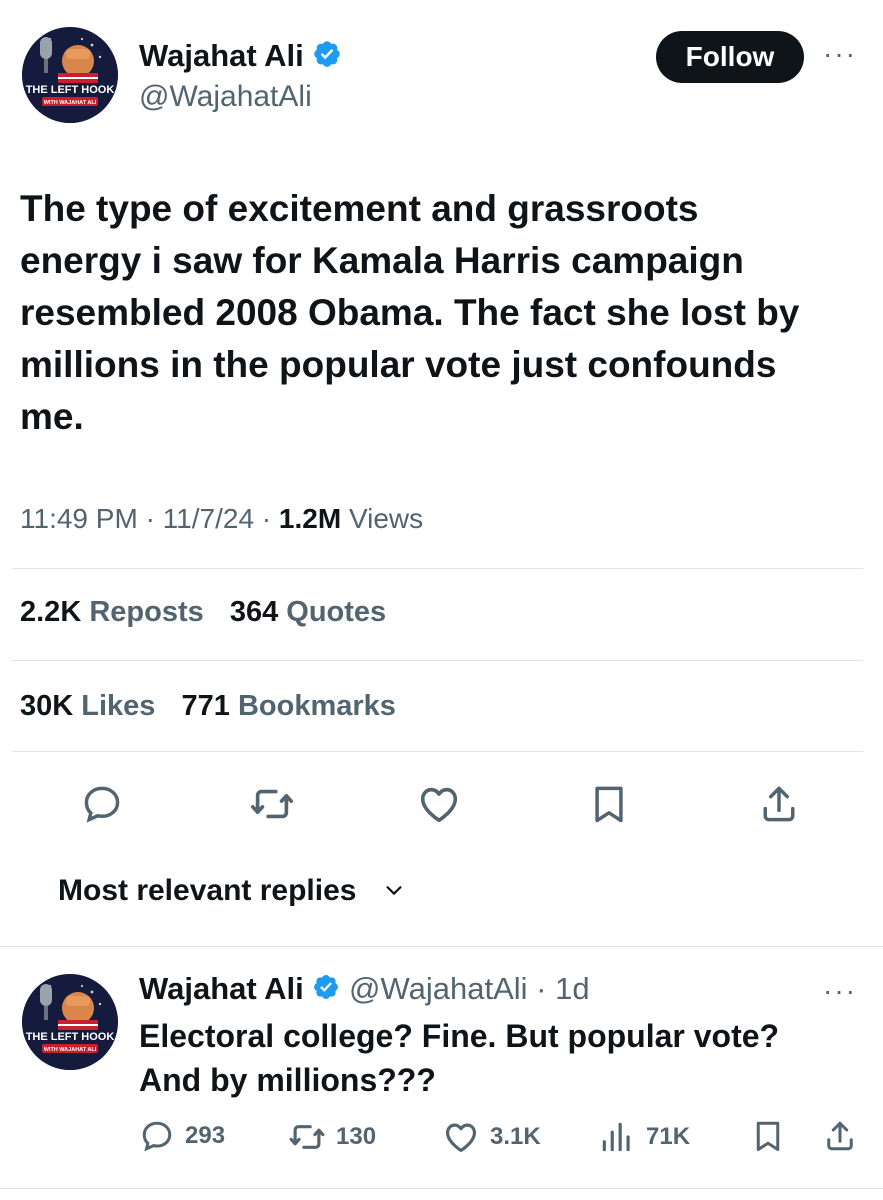 This screenshot has height=1200, width=883. Describe the element at coordinates (332, 1137) in the screenshot. I see `reply-repost-button: 130` at that location.